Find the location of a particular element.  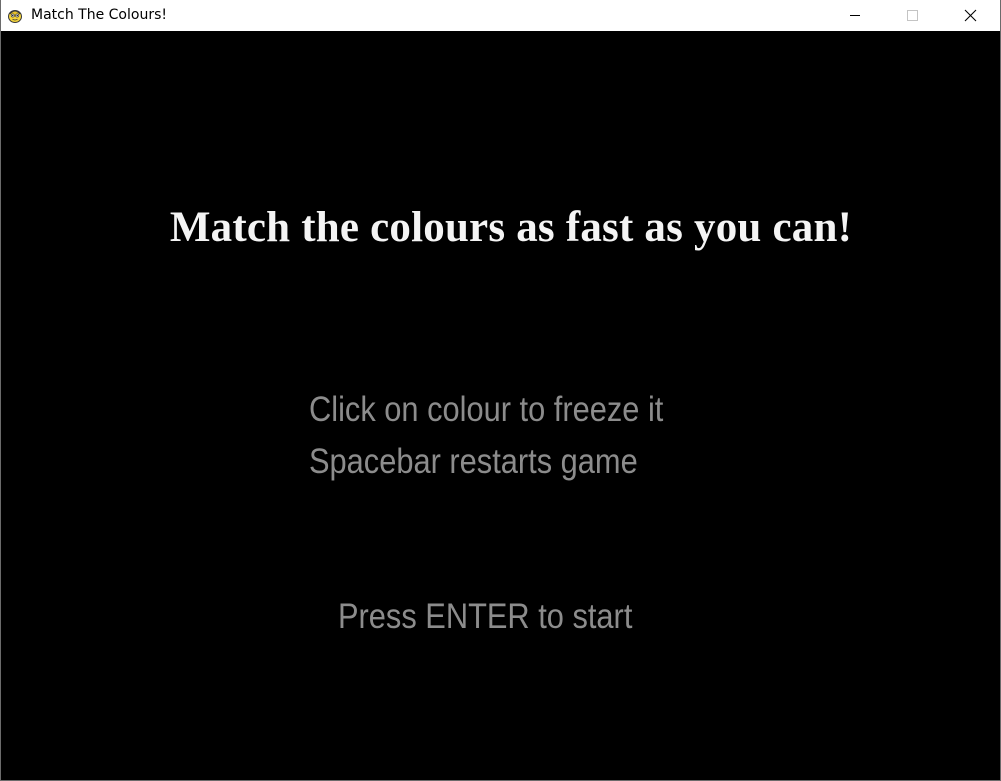

instruction-restart: Spacebar restarts game is located at coordinates (473, 461).